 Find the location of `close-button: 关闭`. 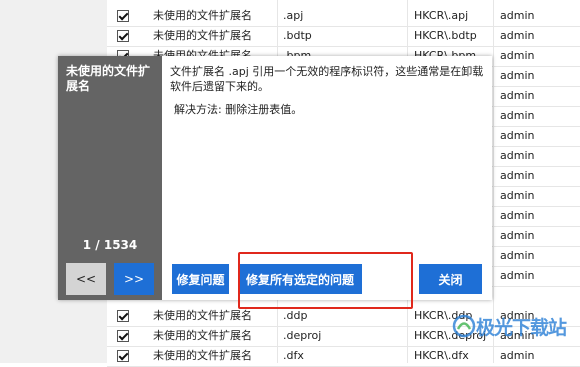

close-button: 关闭 is located at coordinates (450, 279).